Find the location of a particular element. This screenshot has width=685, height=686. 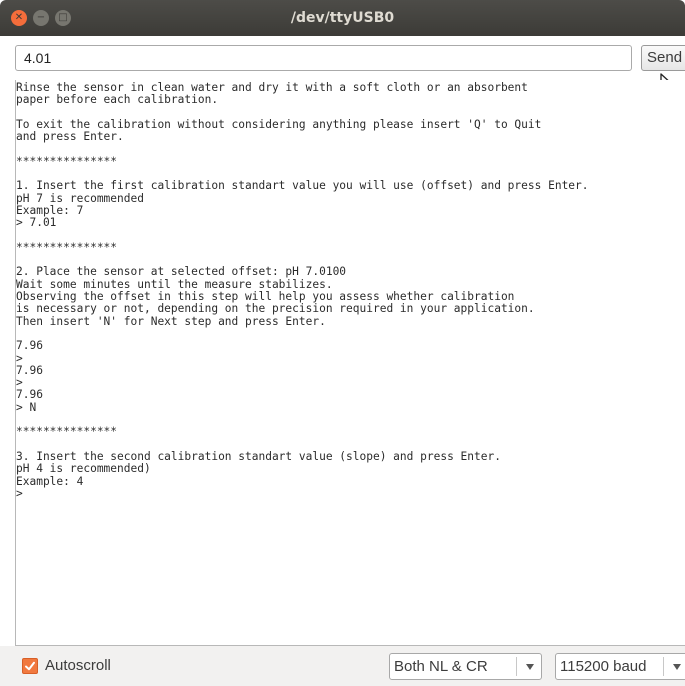

line-ending-value: Both NL & CR is located at coordinates (441, 666).